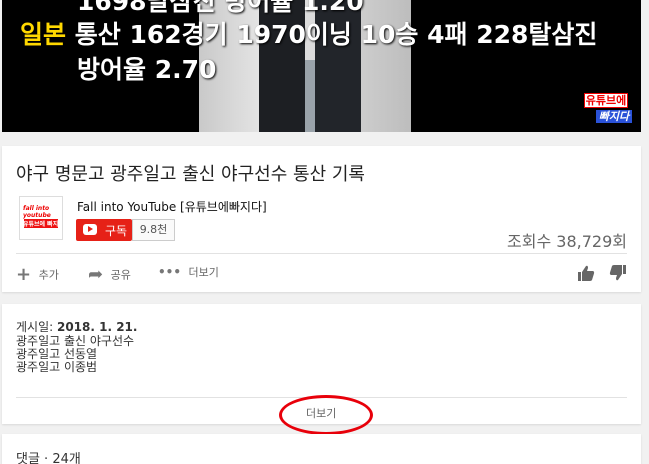  What do you see at coordinates (618, 273) in the screenshot?
I see `thumbs-down-icon` at bounding box center [618, 273].